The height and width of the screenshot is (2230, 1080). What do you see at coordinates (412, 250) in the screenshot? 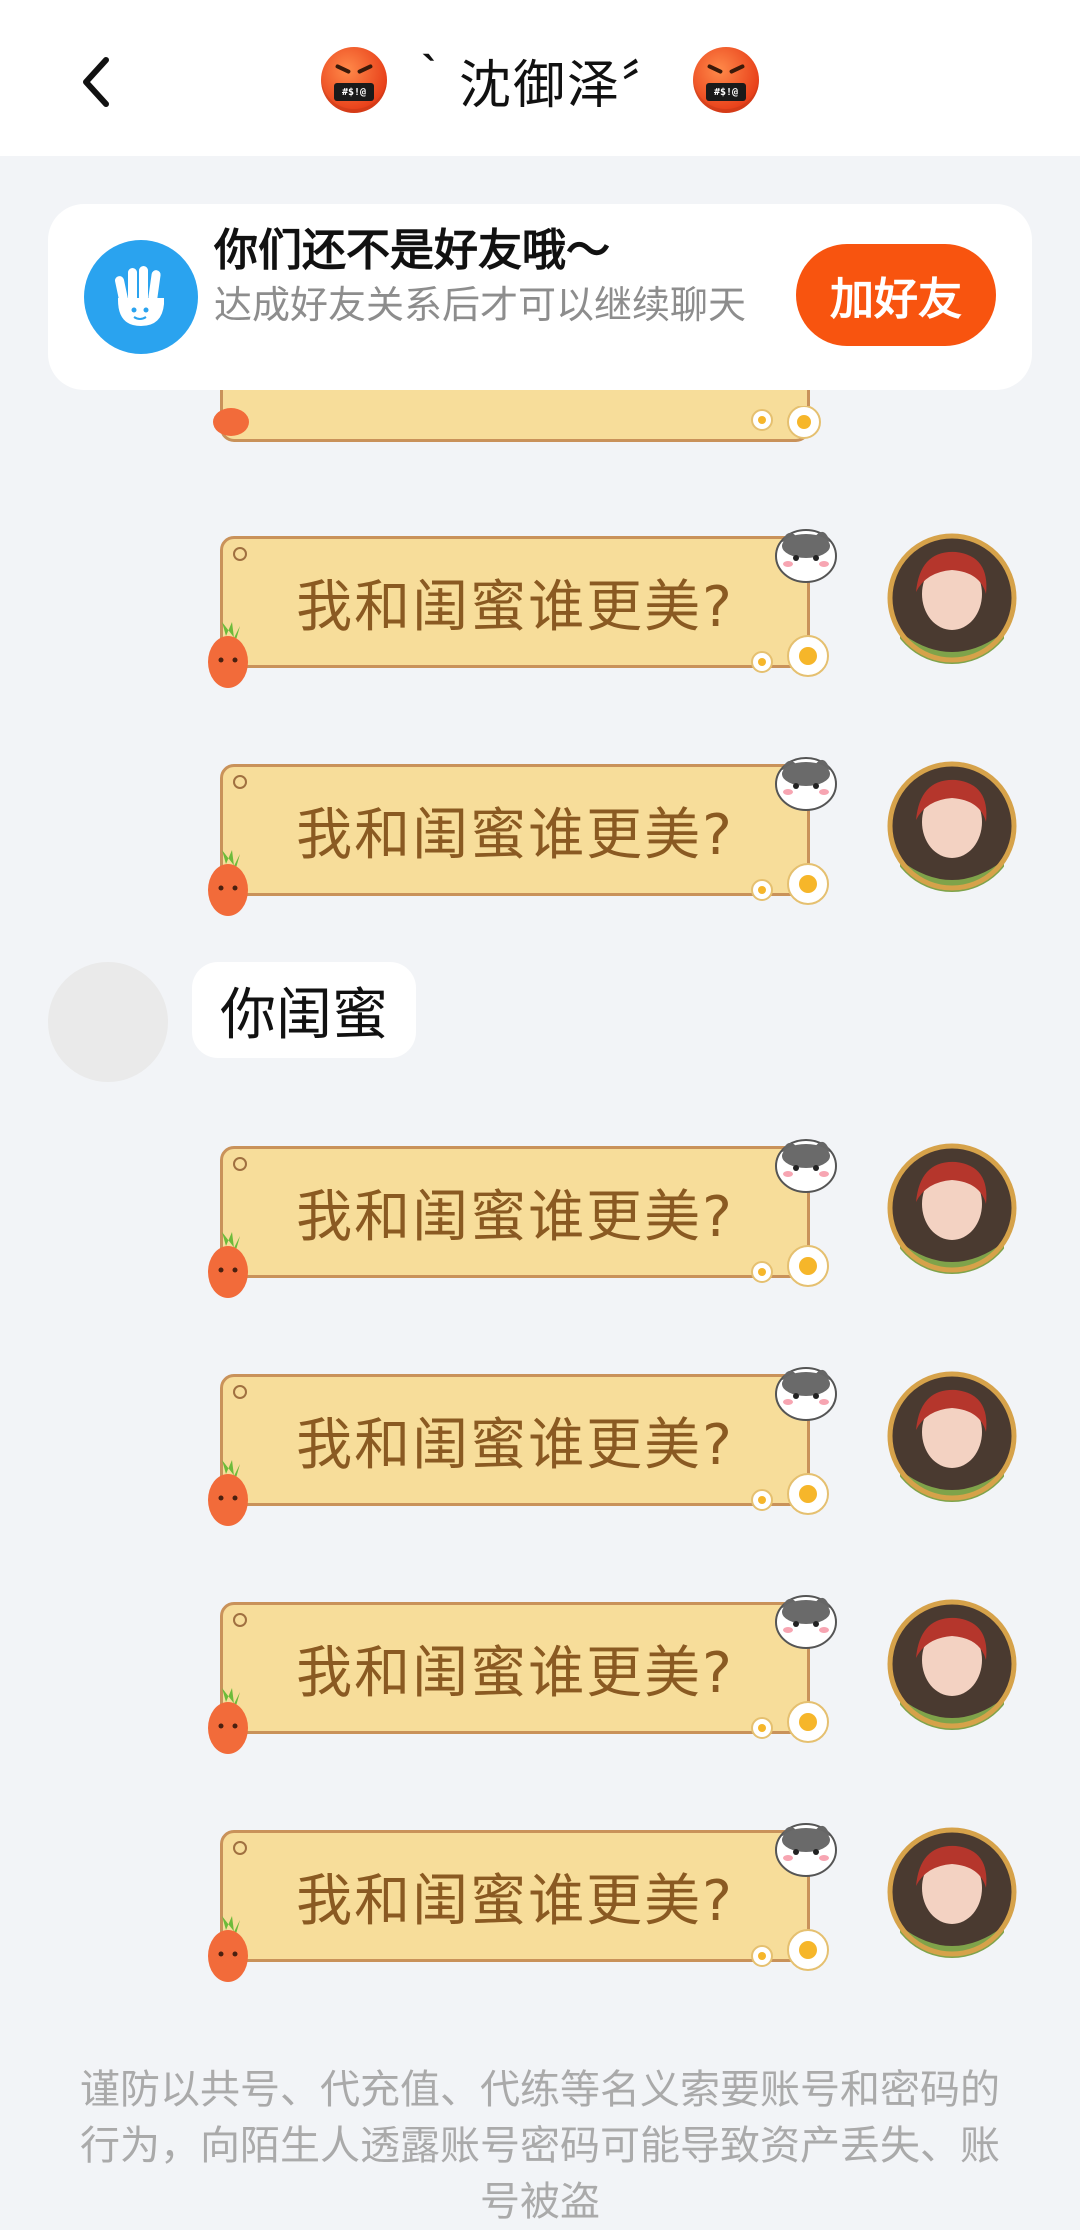
I see `banner-title: 你们还不是好友哦～` at bounding box center [412, 250].